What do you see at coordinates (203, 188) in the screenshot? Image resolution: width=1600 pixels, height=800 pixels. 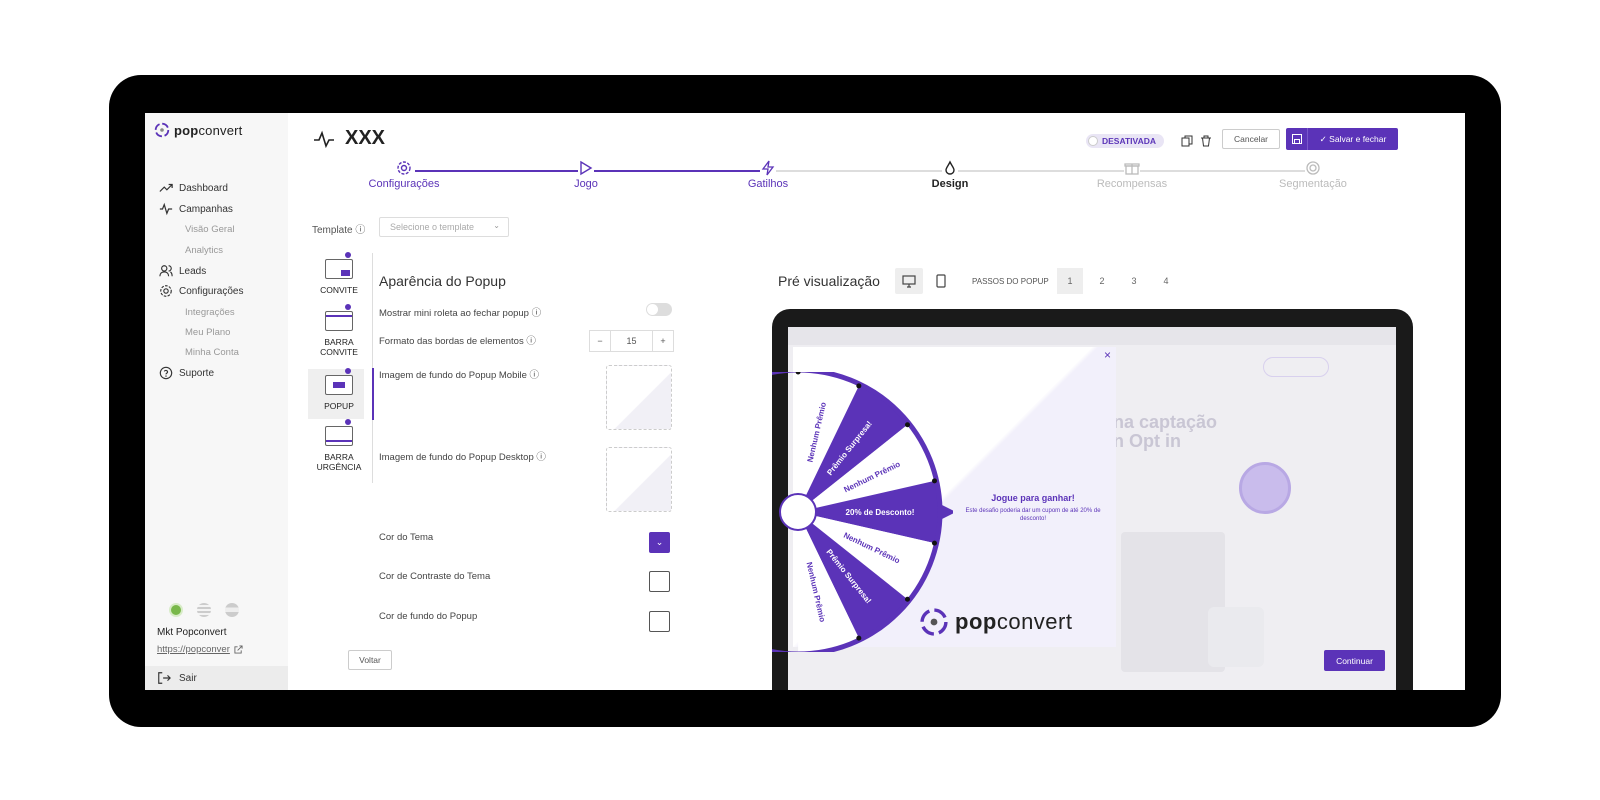 I see `nav-dashboard-label: Dashboard` at bounding box center [203, 188].